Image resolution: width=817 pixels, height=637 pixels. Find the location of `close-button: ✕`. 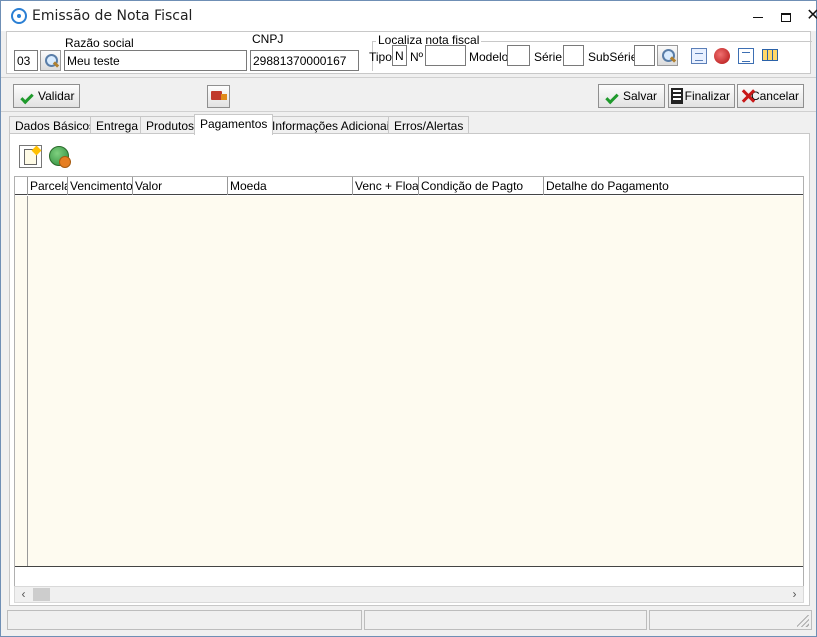

close-button: ✕ is located at coordinates (808, 16).